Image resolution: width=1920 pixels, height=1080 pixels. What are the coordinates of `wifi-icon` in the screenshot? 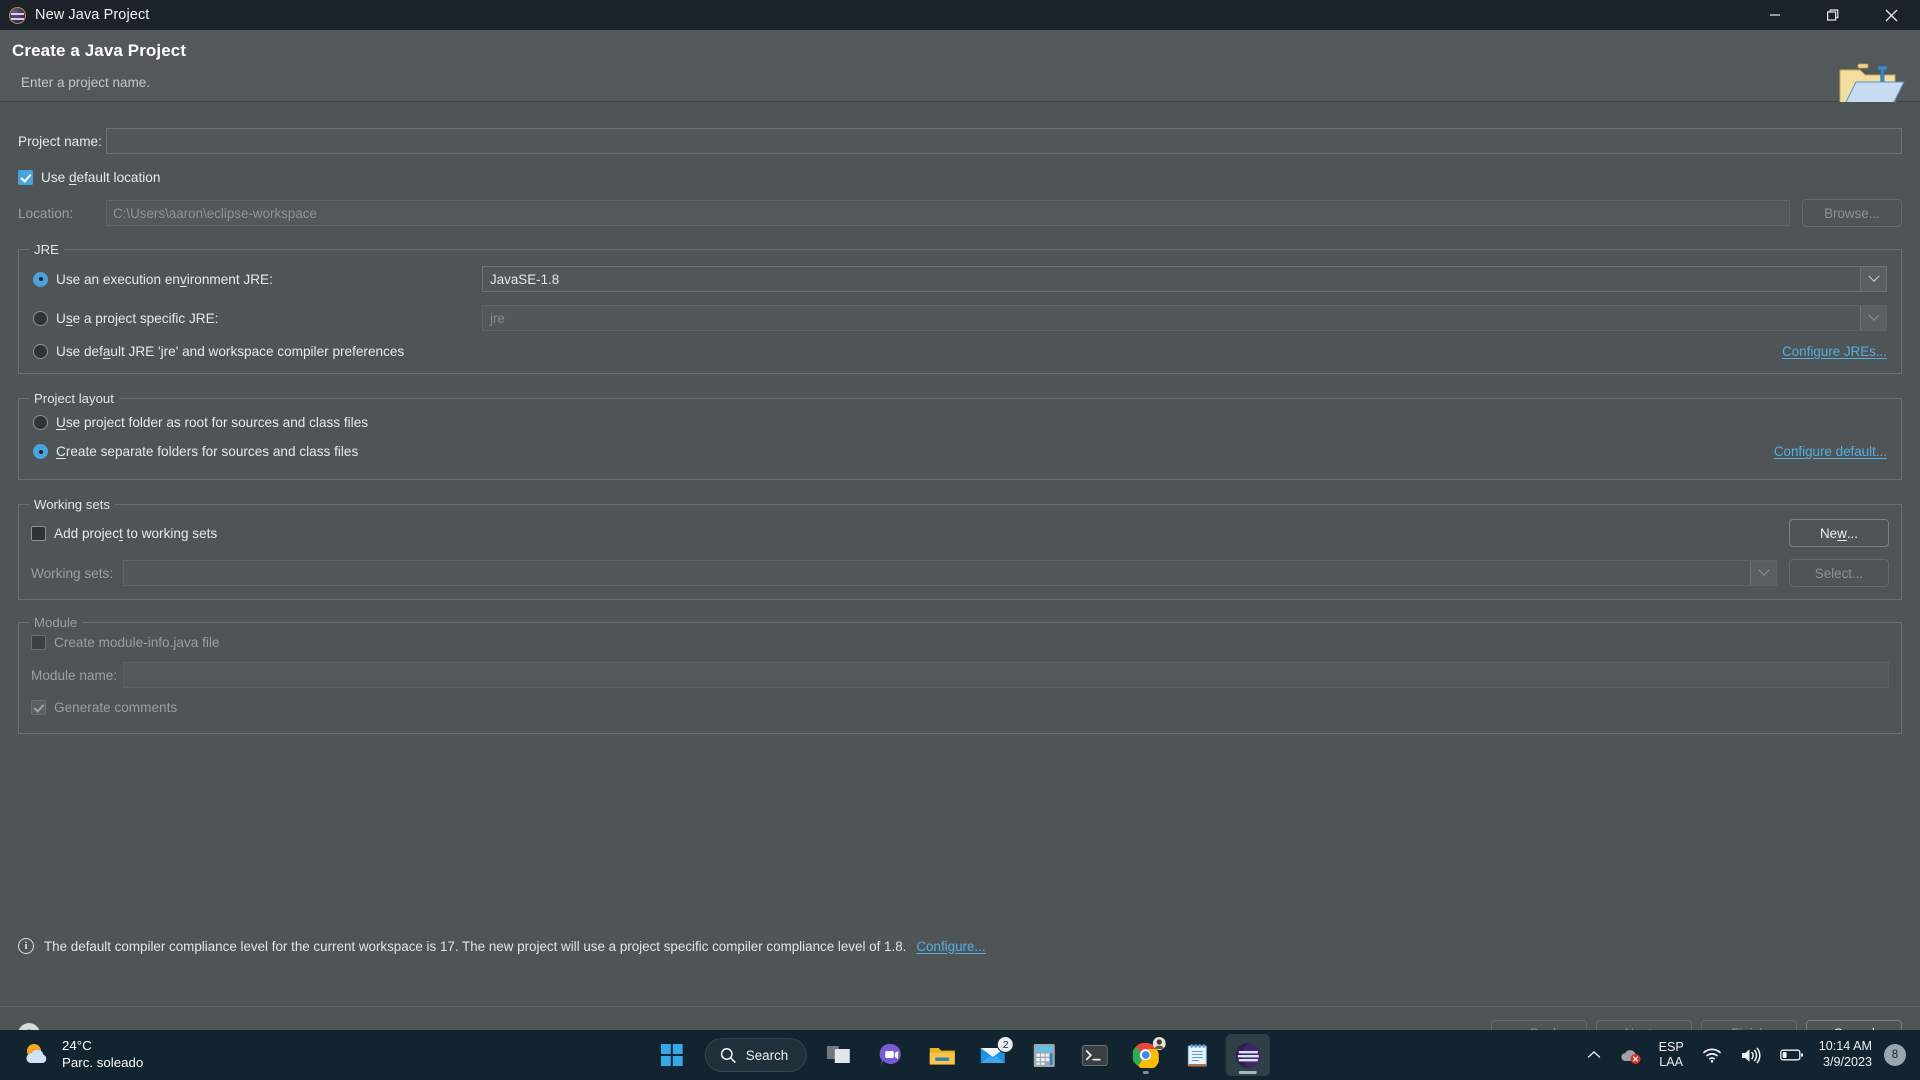 It's located at (1711, 1055).